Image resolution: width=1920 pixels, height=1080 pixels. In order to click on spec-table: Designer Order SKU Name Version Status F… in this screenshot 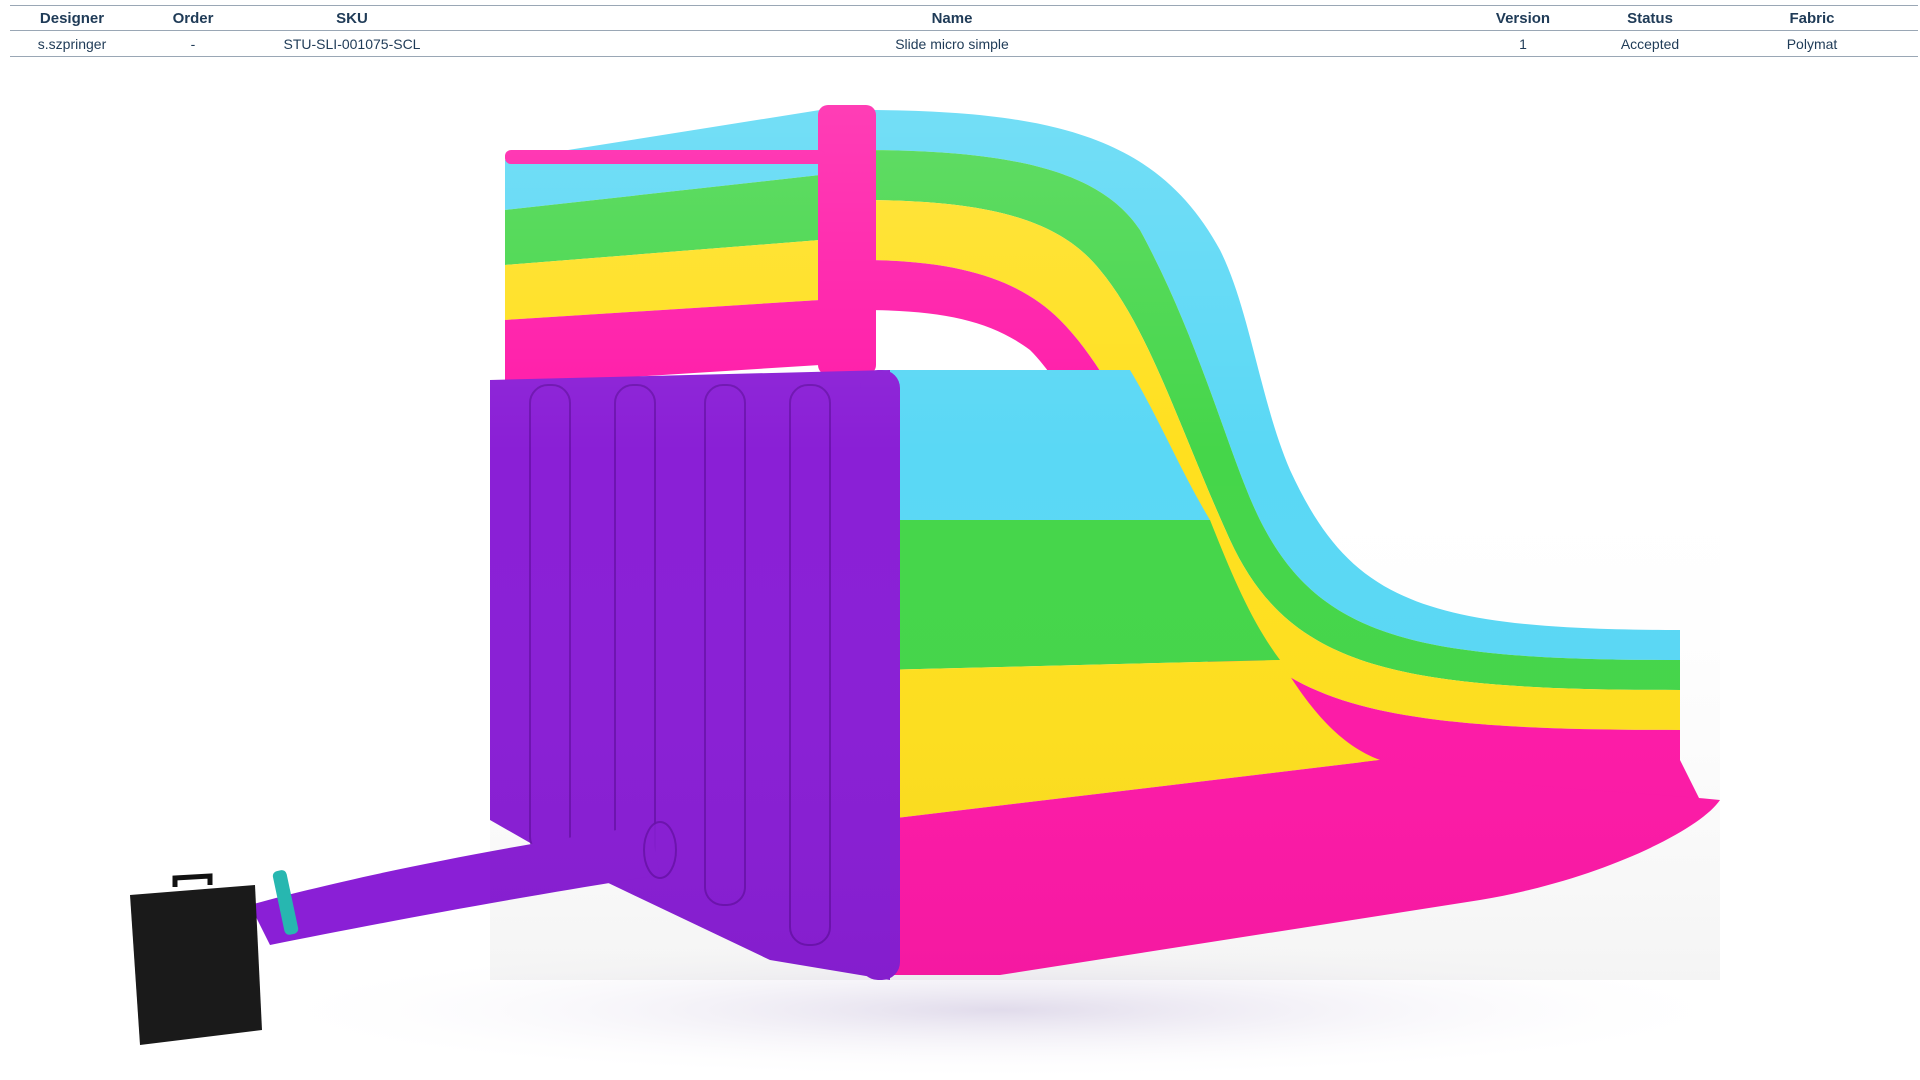, I will do `click(964, 31)`.